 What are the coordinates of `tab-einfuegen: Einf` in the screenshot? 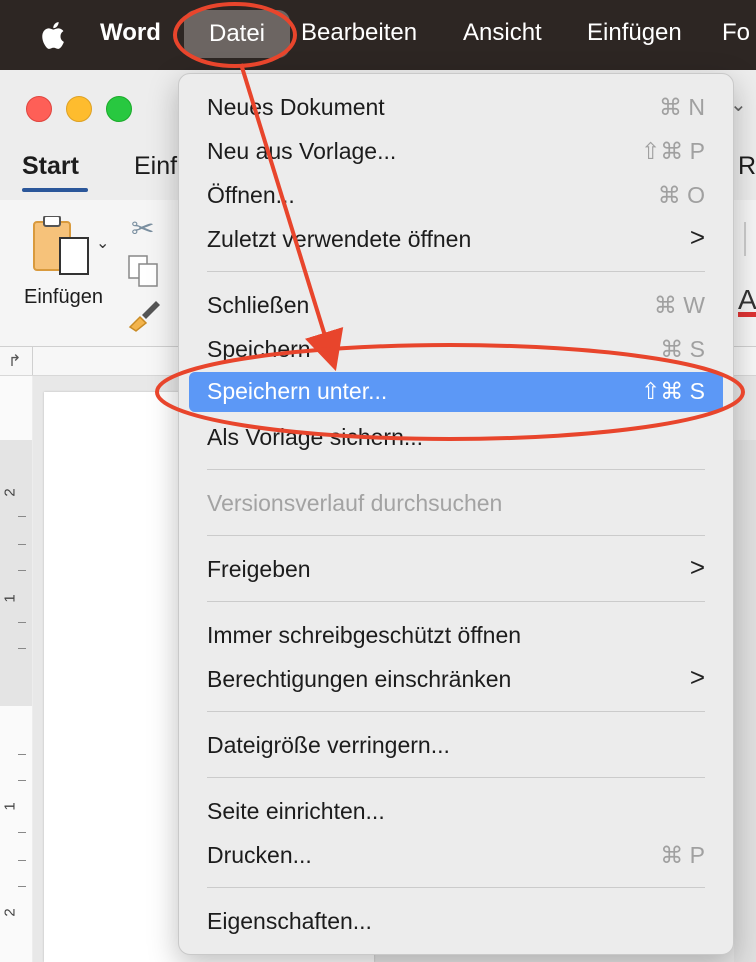 It's located at (155, 166).